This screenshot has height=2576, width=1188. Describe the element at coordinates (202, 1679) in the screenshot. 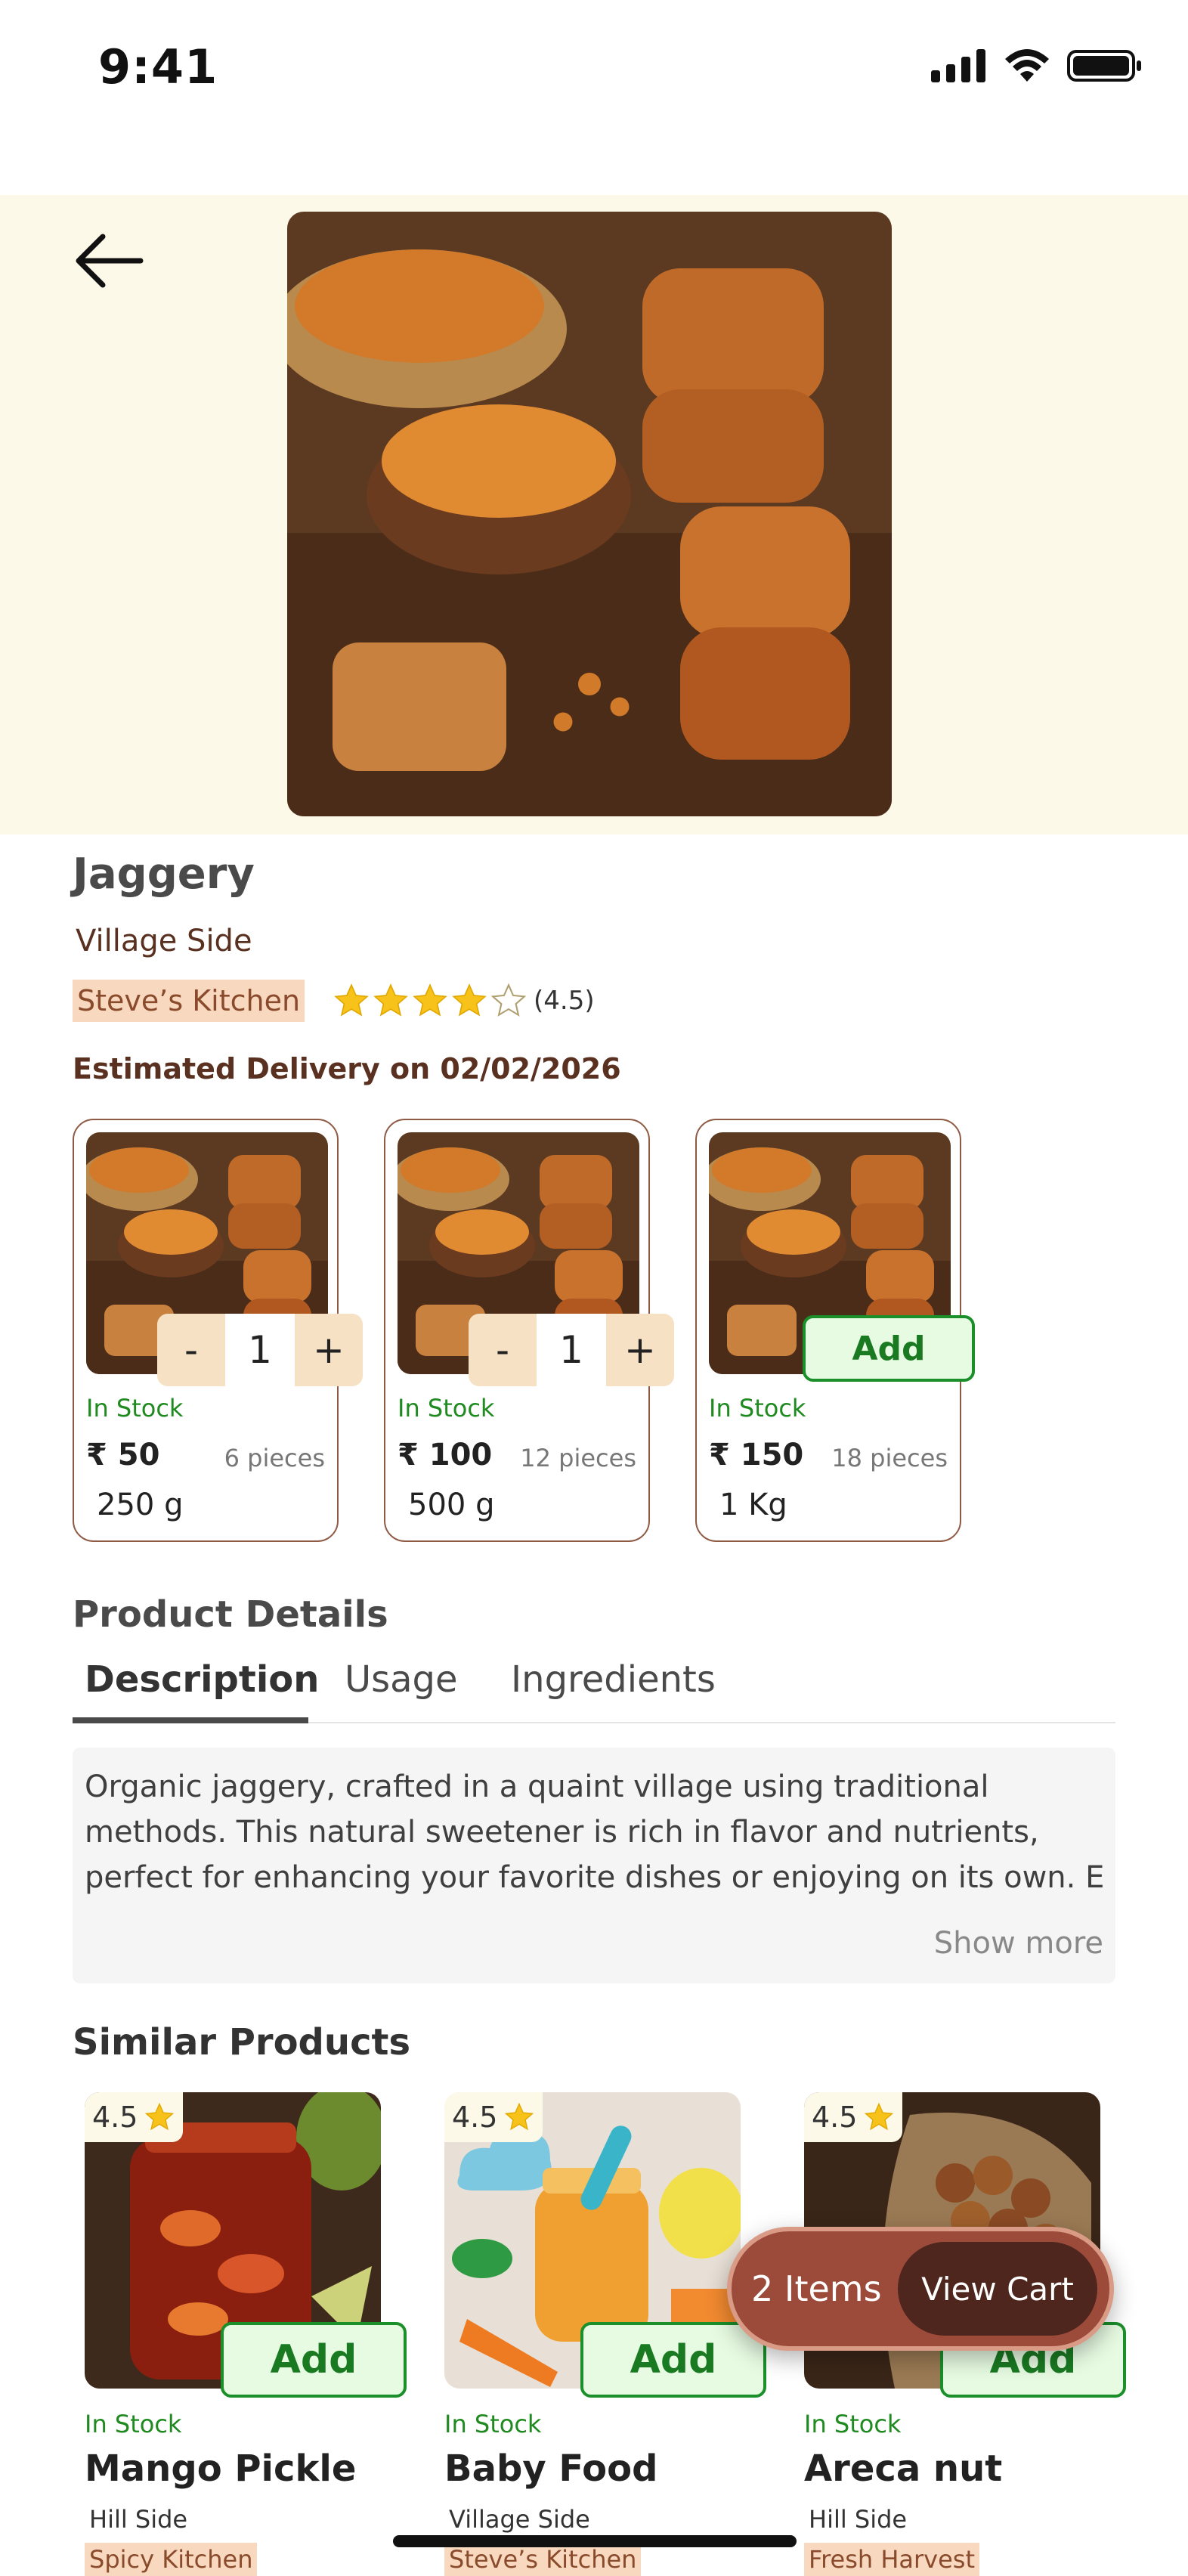

I see `tab-description: Description` at that location.